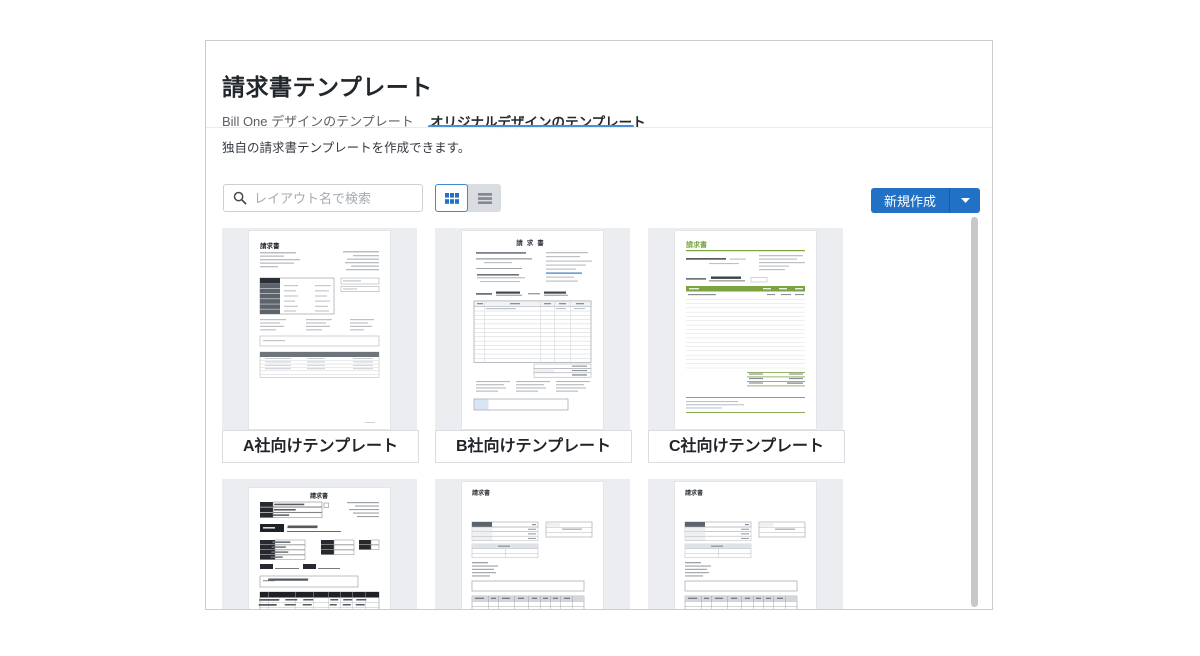 This screenshot has width=1200, height=656. I want to click on create-new-button: 新規作成, so click(910, 200).